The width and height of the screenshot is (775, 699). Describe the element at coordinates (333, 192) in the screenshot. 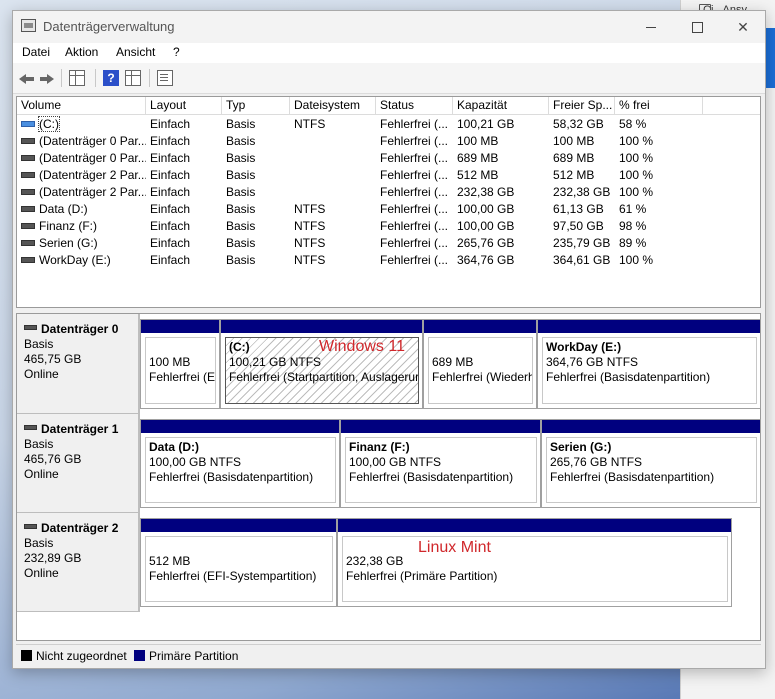

I see `cell-filesystem` at that location.